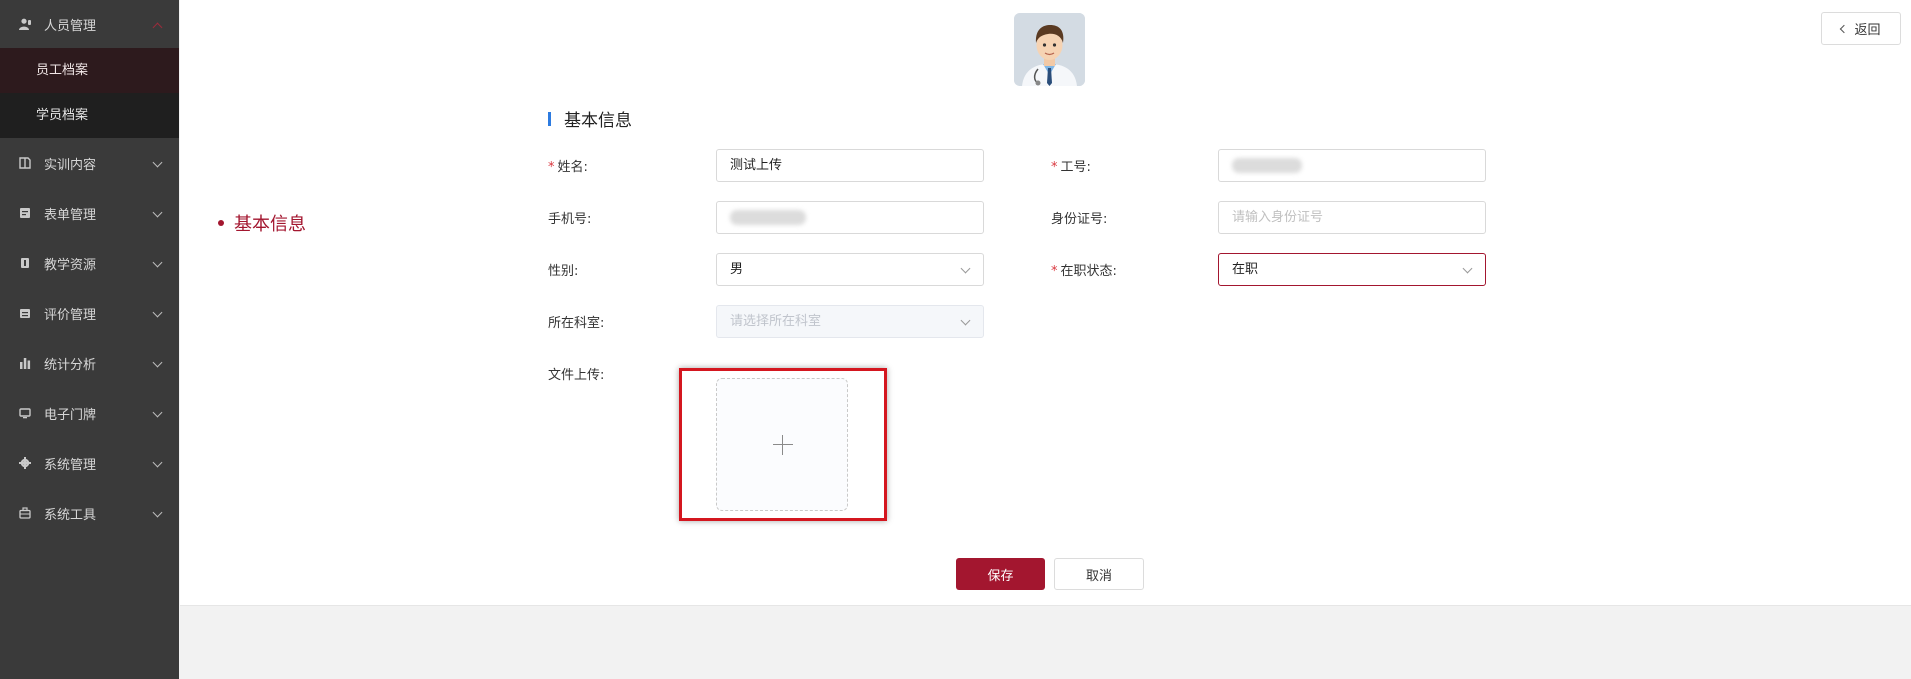 This screenshot has height=679, width=1911. Describe the element at coordinates (70, 465) in the screenshot. I see `sidebar-group-label: 系统管理` at that location.